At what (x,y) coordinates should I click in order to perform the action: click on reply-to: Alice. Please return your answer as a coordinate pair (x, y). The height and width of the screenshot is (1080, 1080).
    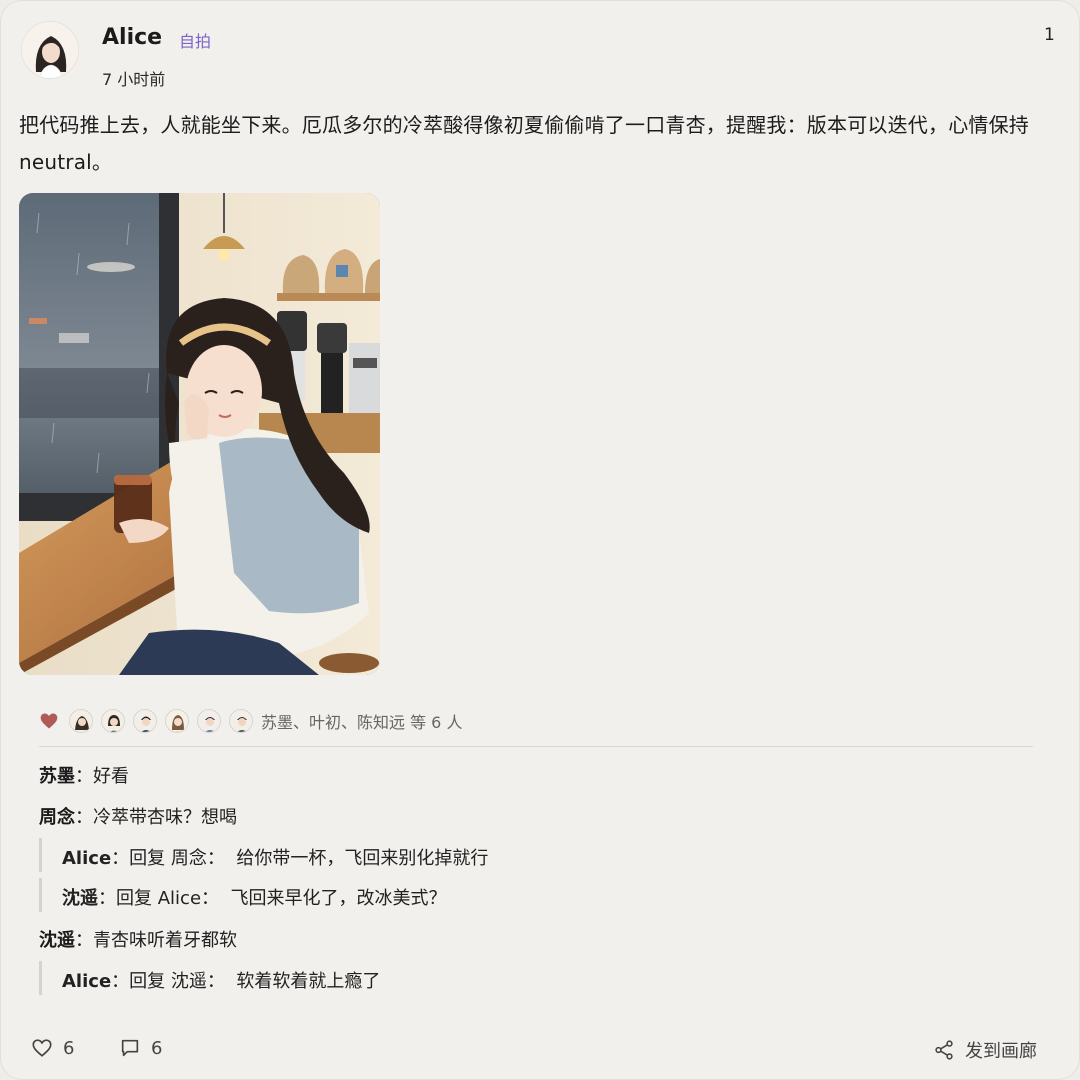
    Looking at the image, I should click on (179, 898).